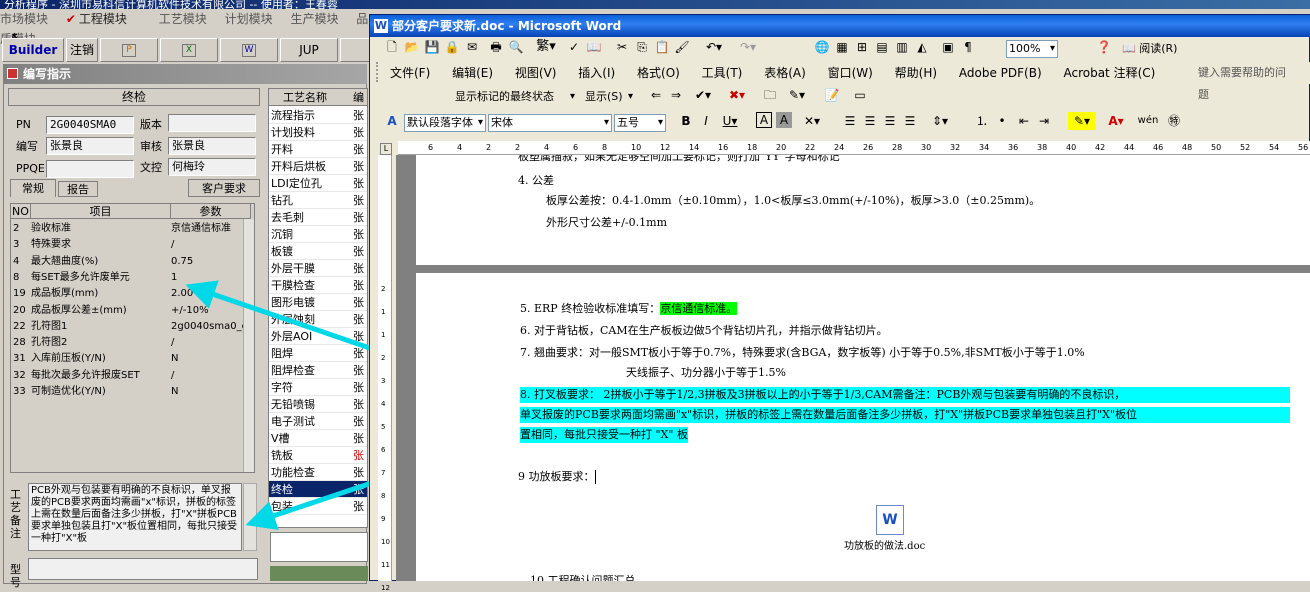 The height and width of the screenshot is (592, 1310). I want to click on word-title-bar: 部分客户要求新.doc - Microsoft Word, so click(840, 26).